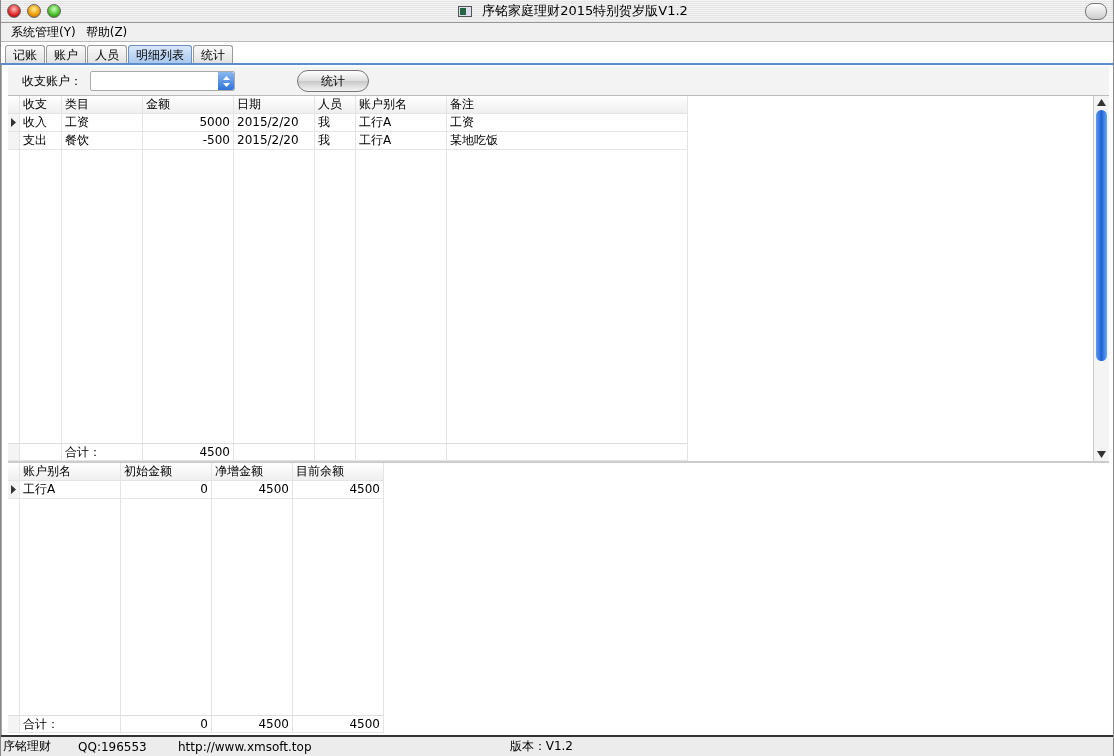  What do you see at coordinates (333, 81) in the screenshot?
I see `statistics-button: 统计` at bounding box center [333, 81].